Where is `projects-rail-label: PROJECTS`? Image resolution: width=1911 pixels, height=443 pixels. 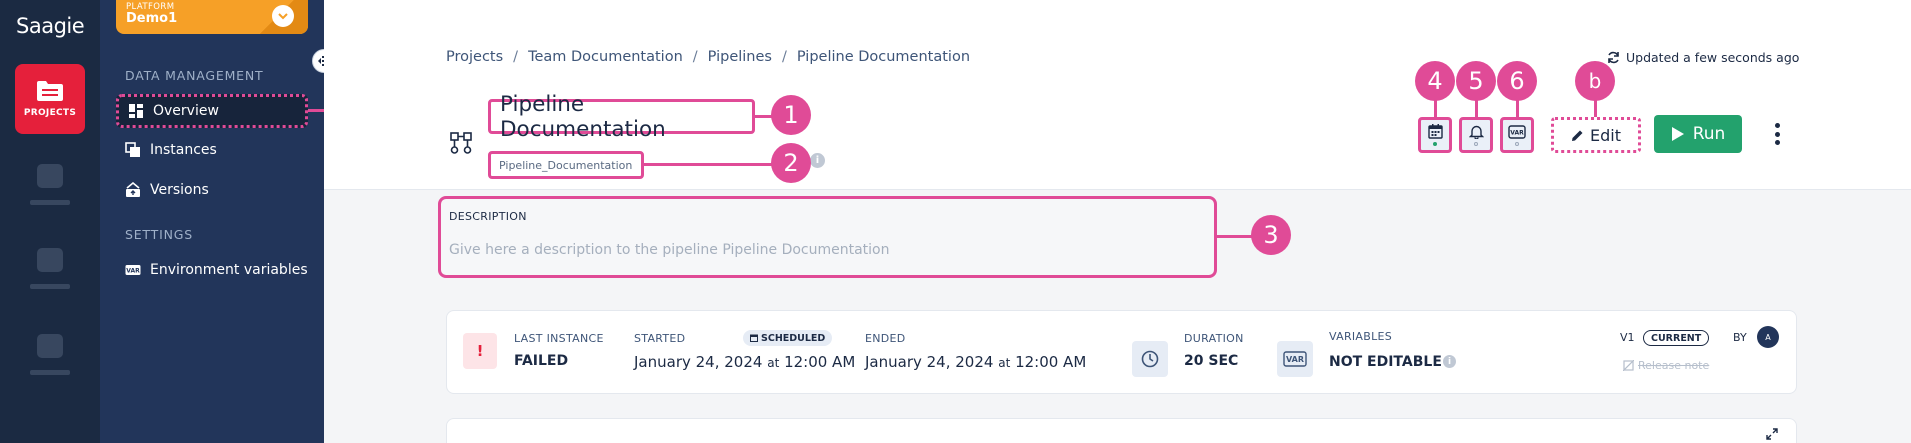 projects-rail-label: PROJECTS is located at coordinates (50, 113).